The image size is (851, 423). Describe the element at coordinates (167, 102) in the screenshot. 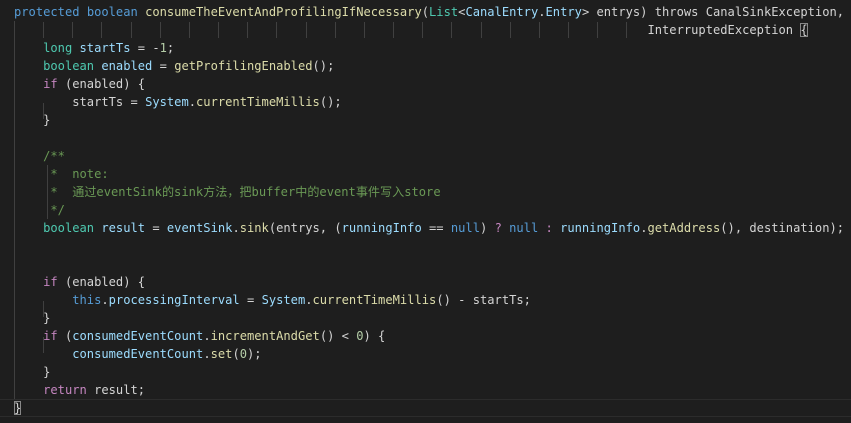

I see `code-token: System` at that location.